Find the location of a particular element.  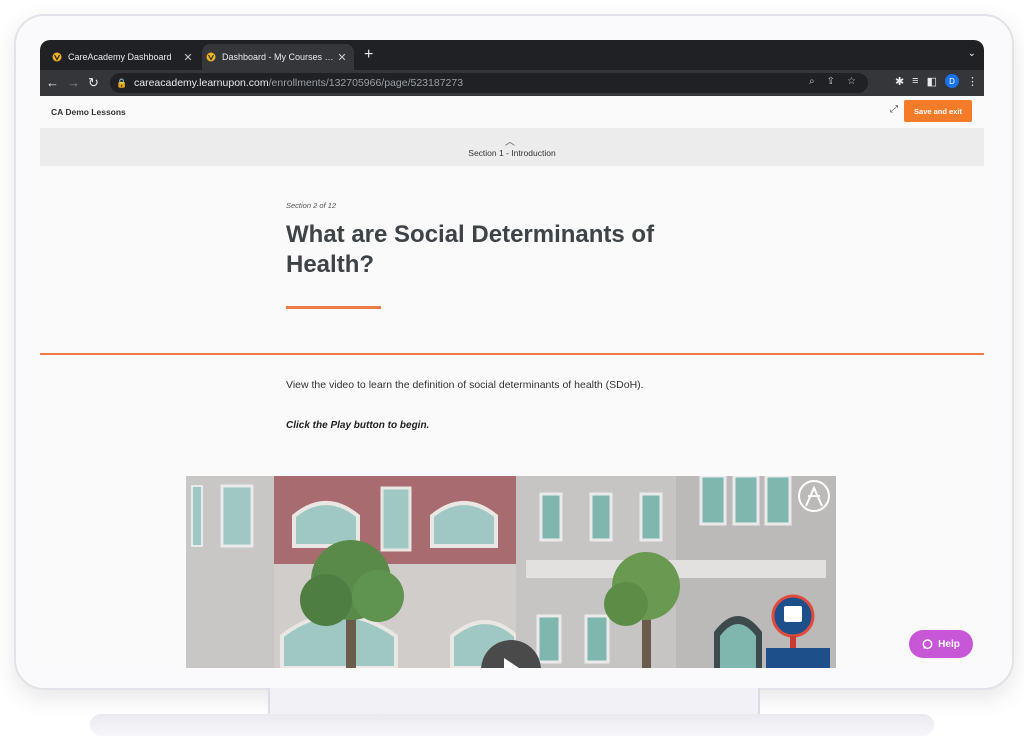

extensions-puzzle-icon: ✱ is located at coordinates (899, 81).